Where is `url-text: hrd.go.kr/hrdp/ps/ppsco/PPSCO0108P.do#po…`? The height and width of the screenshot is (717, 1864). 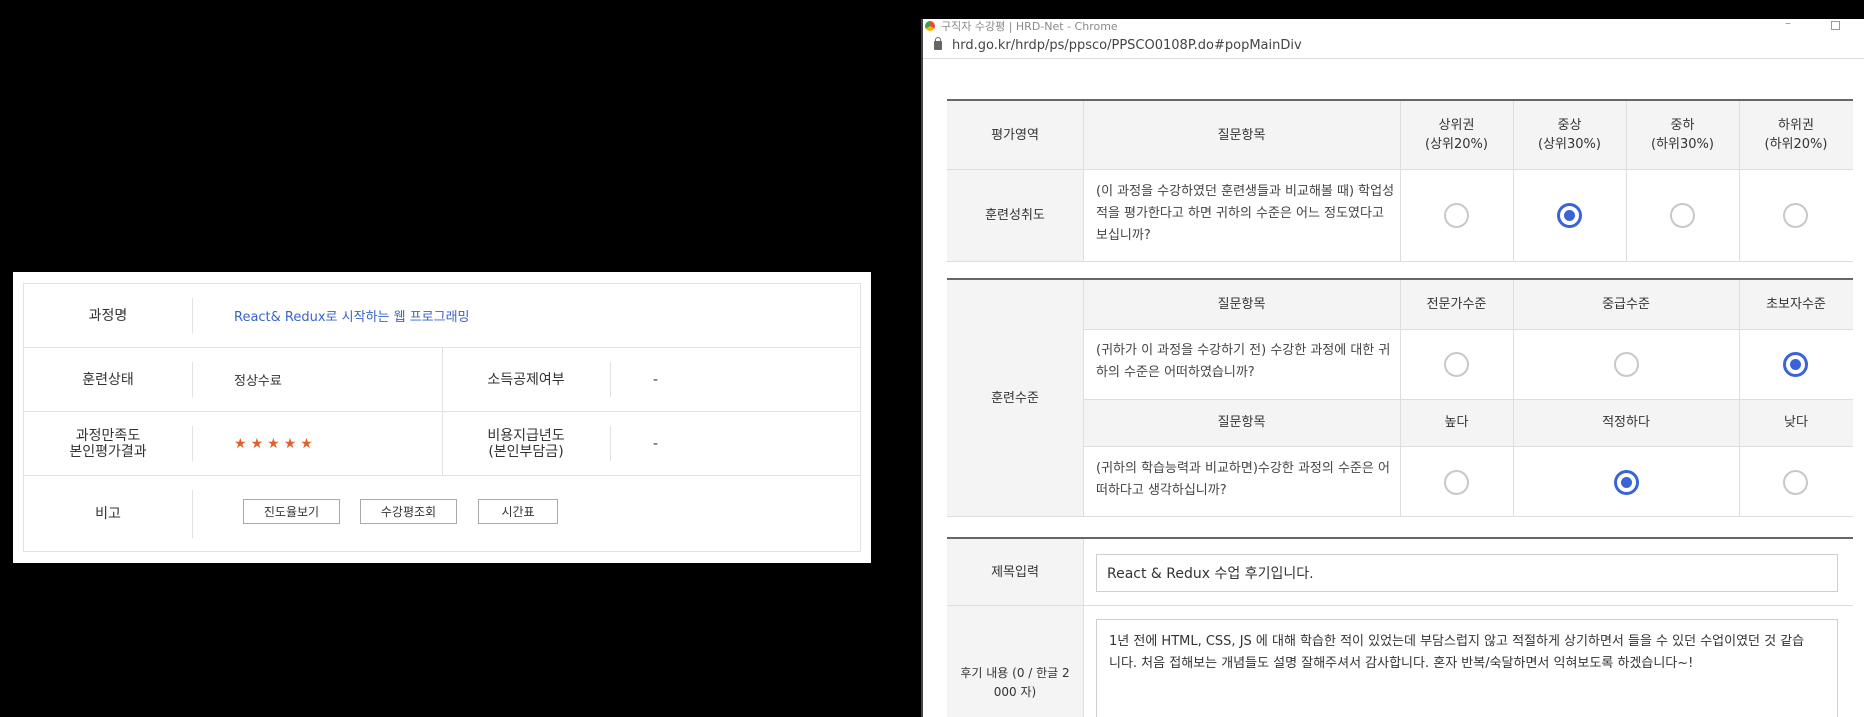
url-text: hrd.go.kr/hrdp/ps/ppsco/PPSCO0108P.do#po… is located at coordinates (1127, 45).